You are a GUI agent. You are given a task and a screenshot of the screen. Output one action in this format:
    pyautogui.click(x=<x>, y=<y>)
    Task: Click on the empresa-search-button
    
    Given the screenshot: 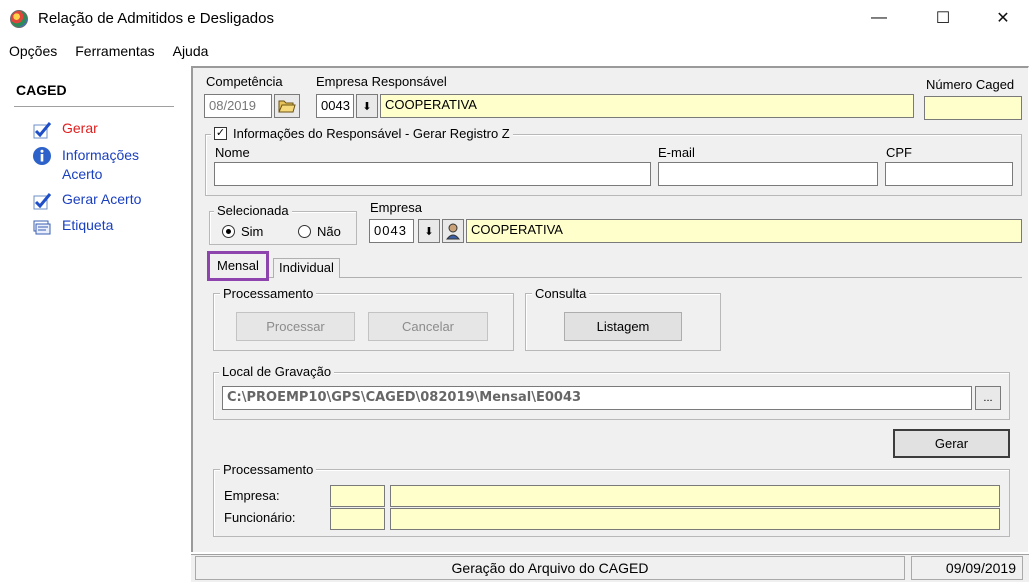 What is the action you would take?
    pyautogui.click(x=453, y=231)
    